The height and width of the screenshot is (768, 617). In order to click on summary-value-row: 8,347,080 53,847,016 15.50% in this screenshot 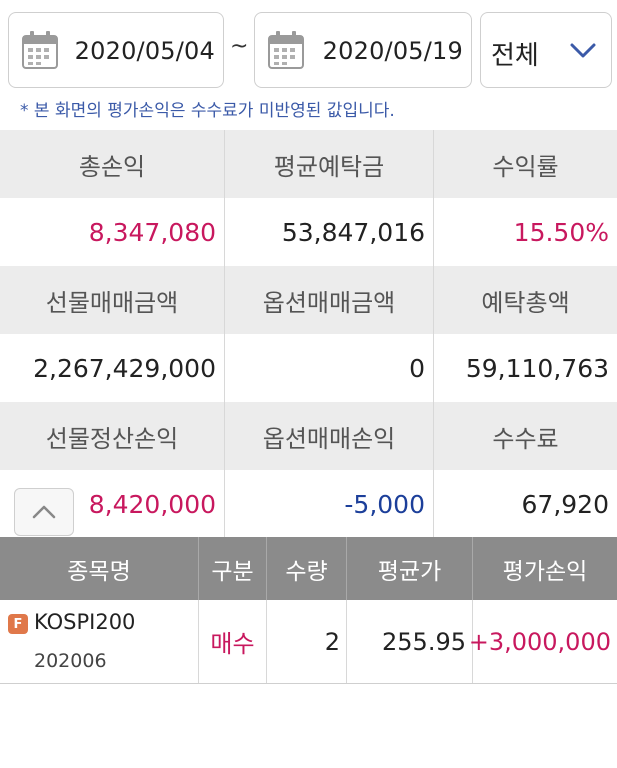, I will do `click(308, 232)`.